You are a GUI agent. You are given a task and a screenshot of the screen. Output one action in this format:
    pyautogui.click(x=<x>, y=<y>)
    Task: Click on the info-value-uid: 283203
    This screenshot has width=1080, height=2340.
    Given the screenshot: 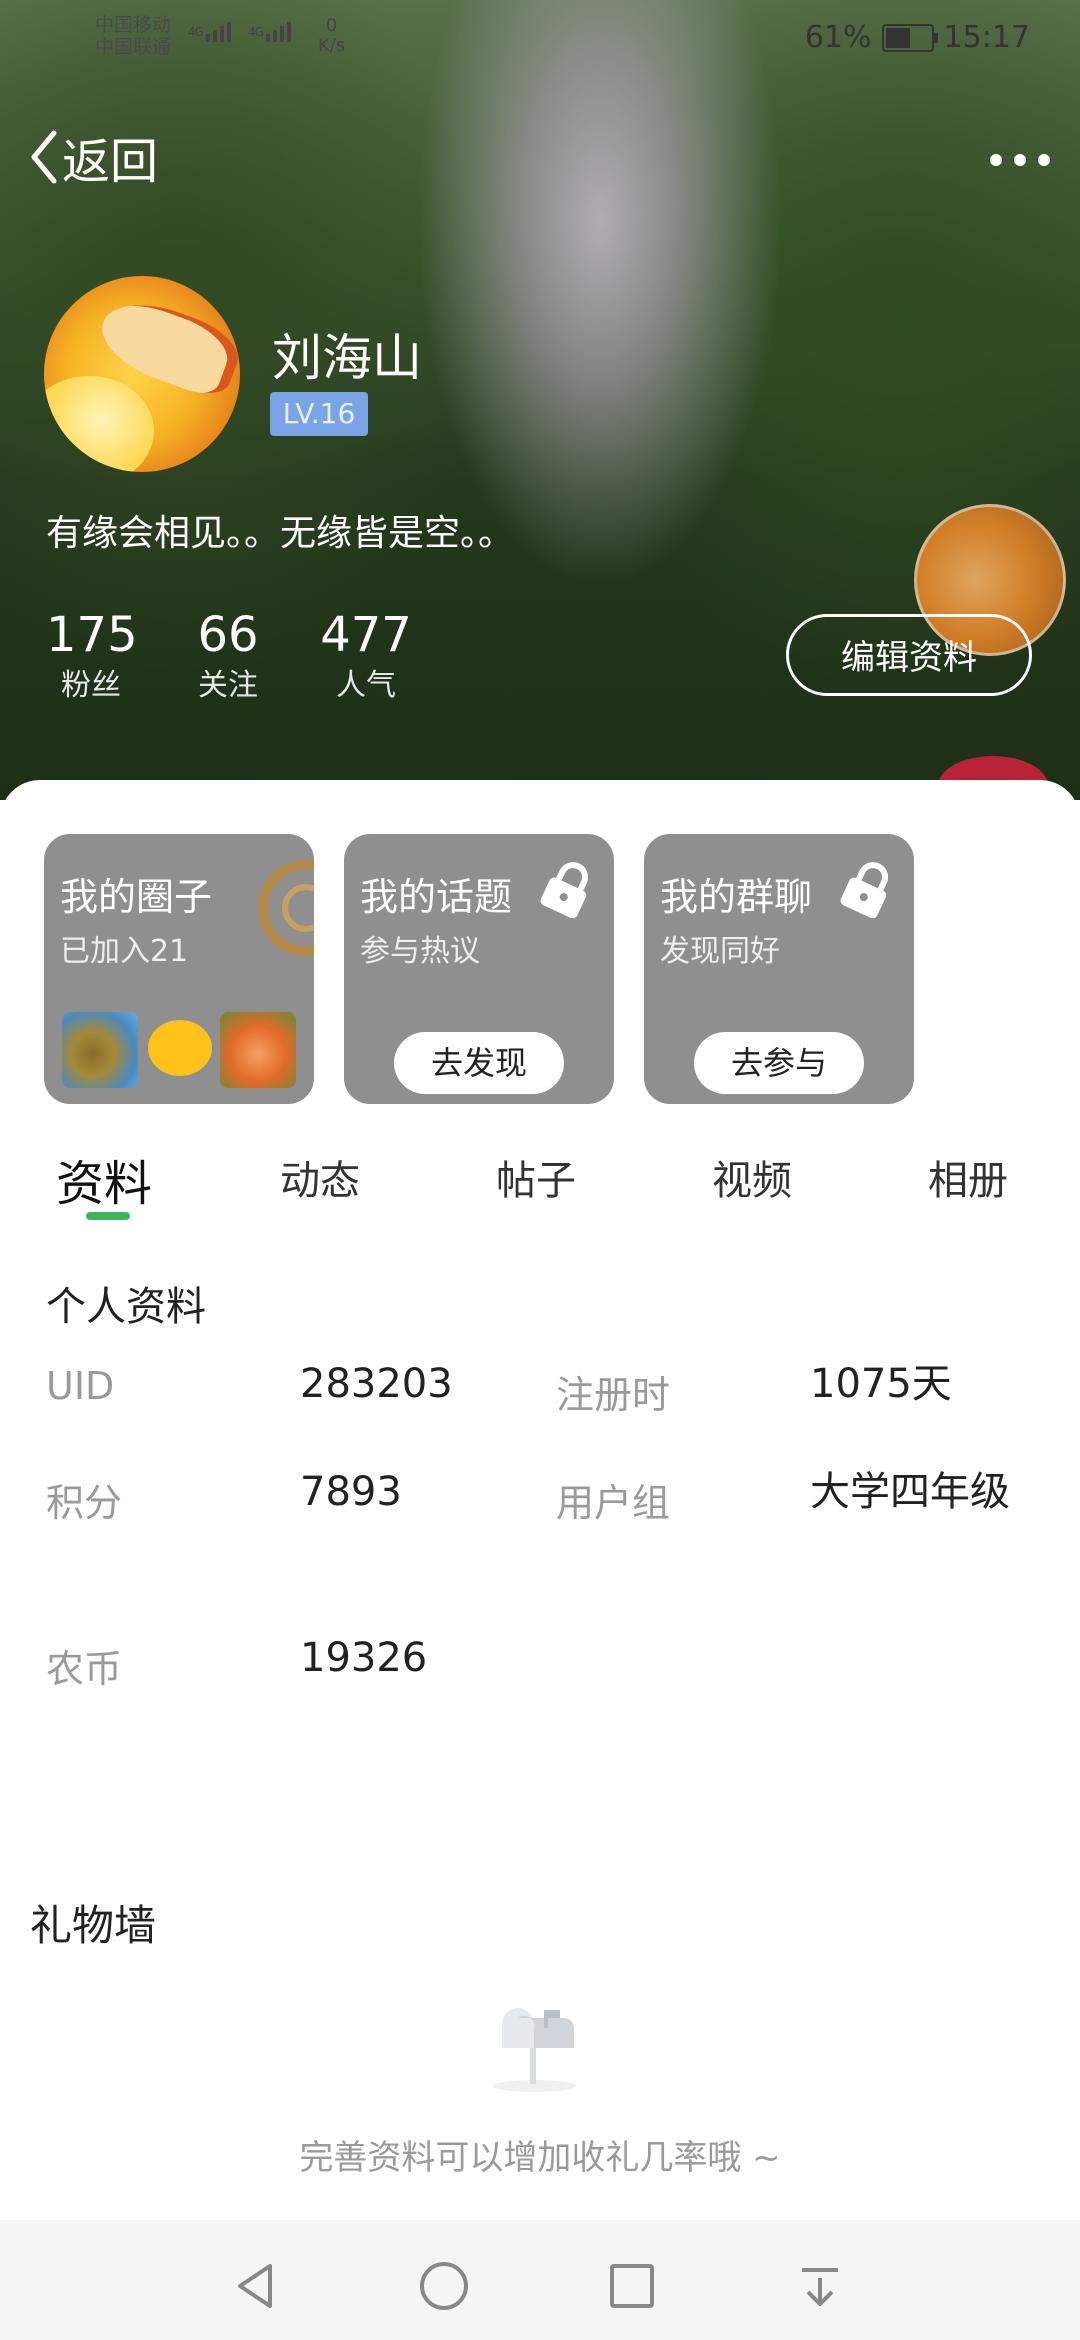 What is the action you would take?
    pyautogui.click(x=376, y=1384)
    